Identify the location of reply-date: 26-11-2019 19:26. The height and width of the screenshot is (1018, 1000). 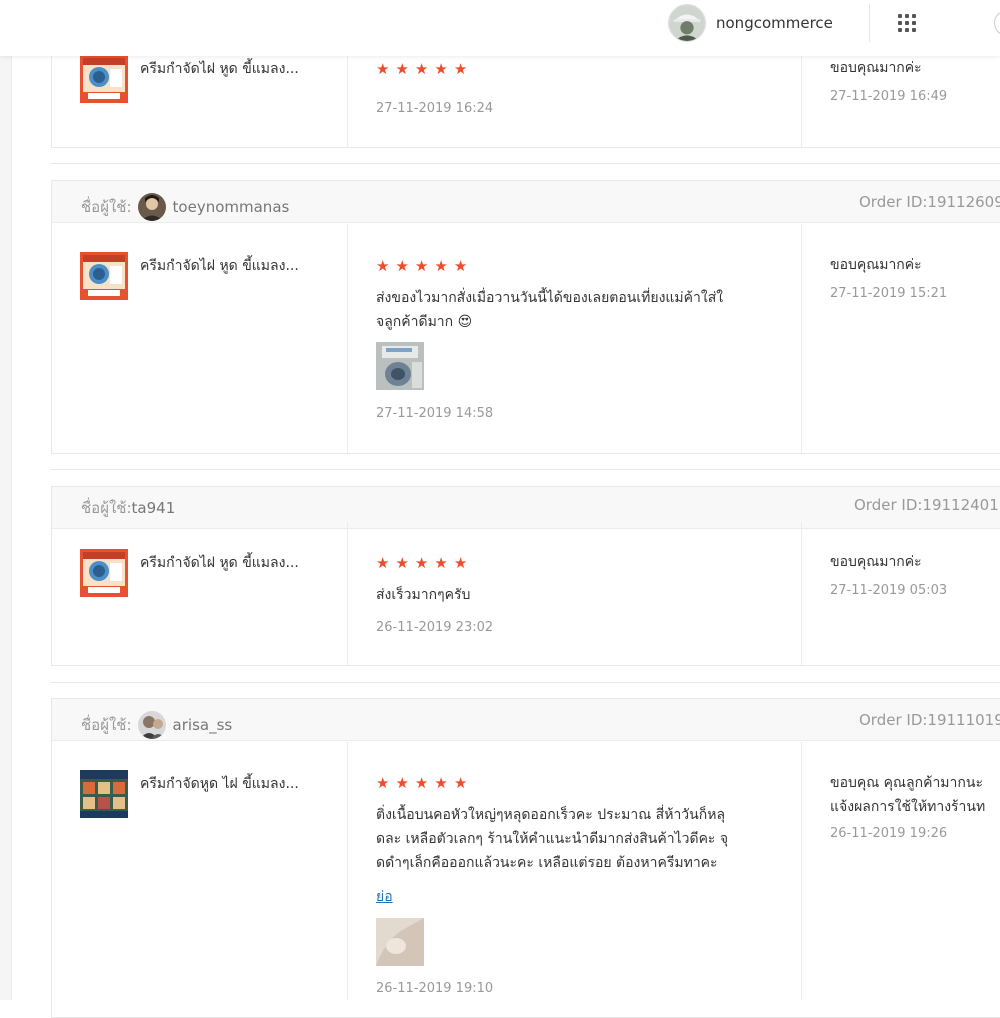
(889, 833).